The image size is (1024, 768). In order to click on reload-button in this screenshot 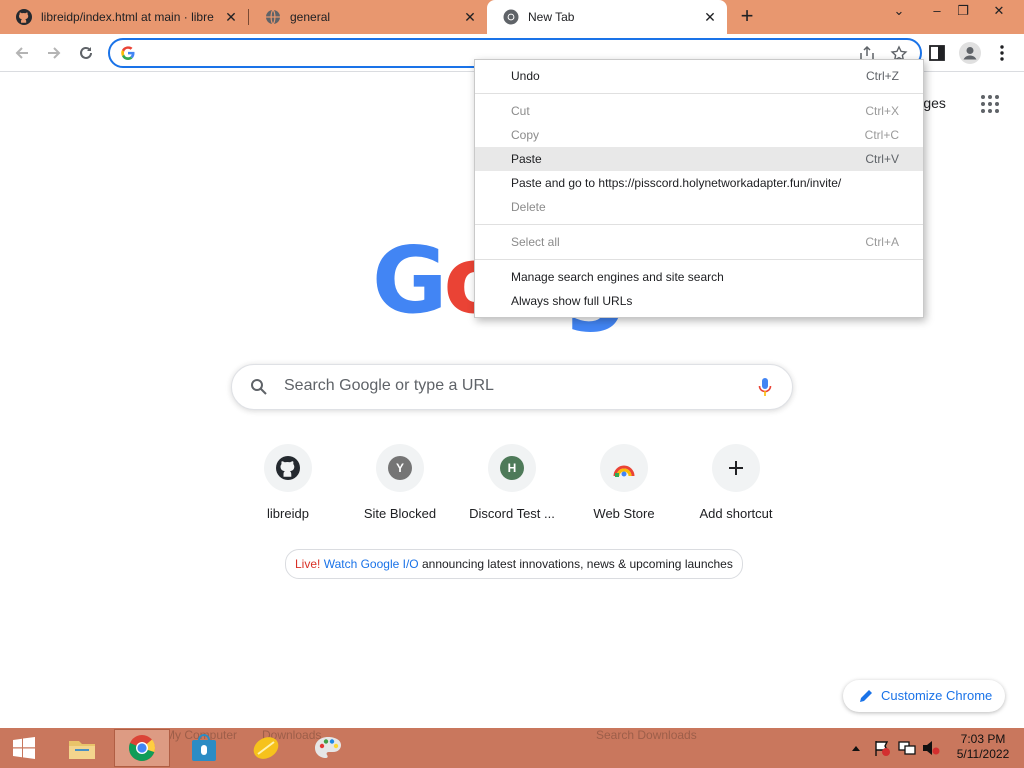, I will do `click(86, 53)`.